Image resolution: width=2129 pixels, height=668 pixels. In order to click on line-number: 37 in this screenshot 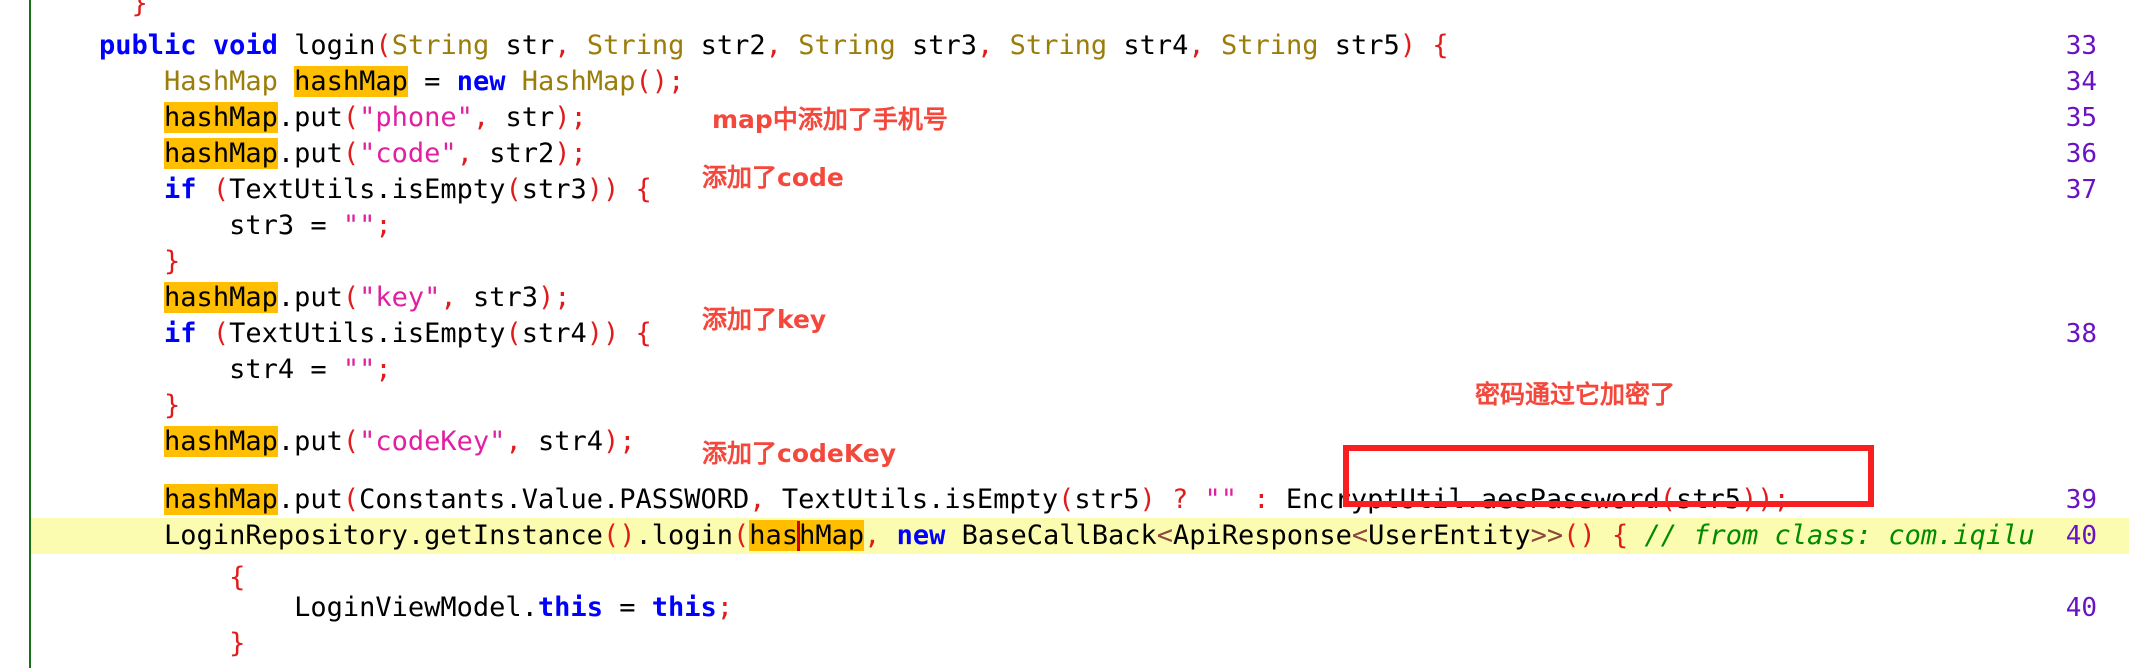, I will do `click(2081, 190)`.